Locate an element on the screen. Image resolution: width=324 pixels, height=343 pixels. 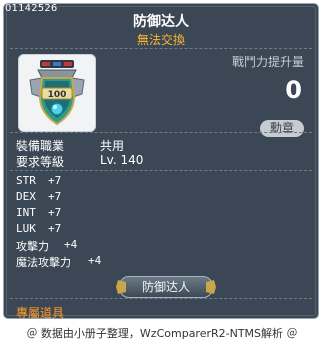
item-icon-frame: 100 is located at coordinates (57, 93).